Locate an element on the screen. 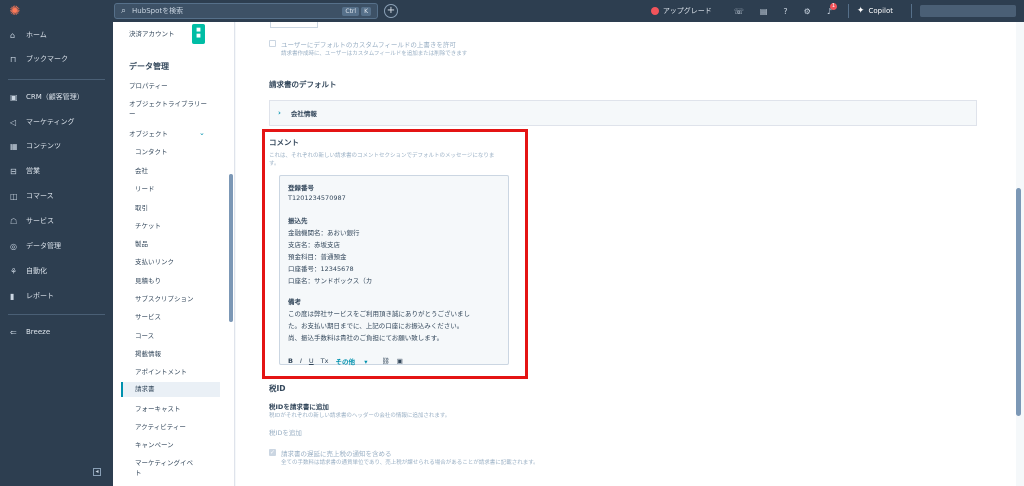  settings-subitem-marketing-events: マーケティングイベト is located at coordinates (180, 468).